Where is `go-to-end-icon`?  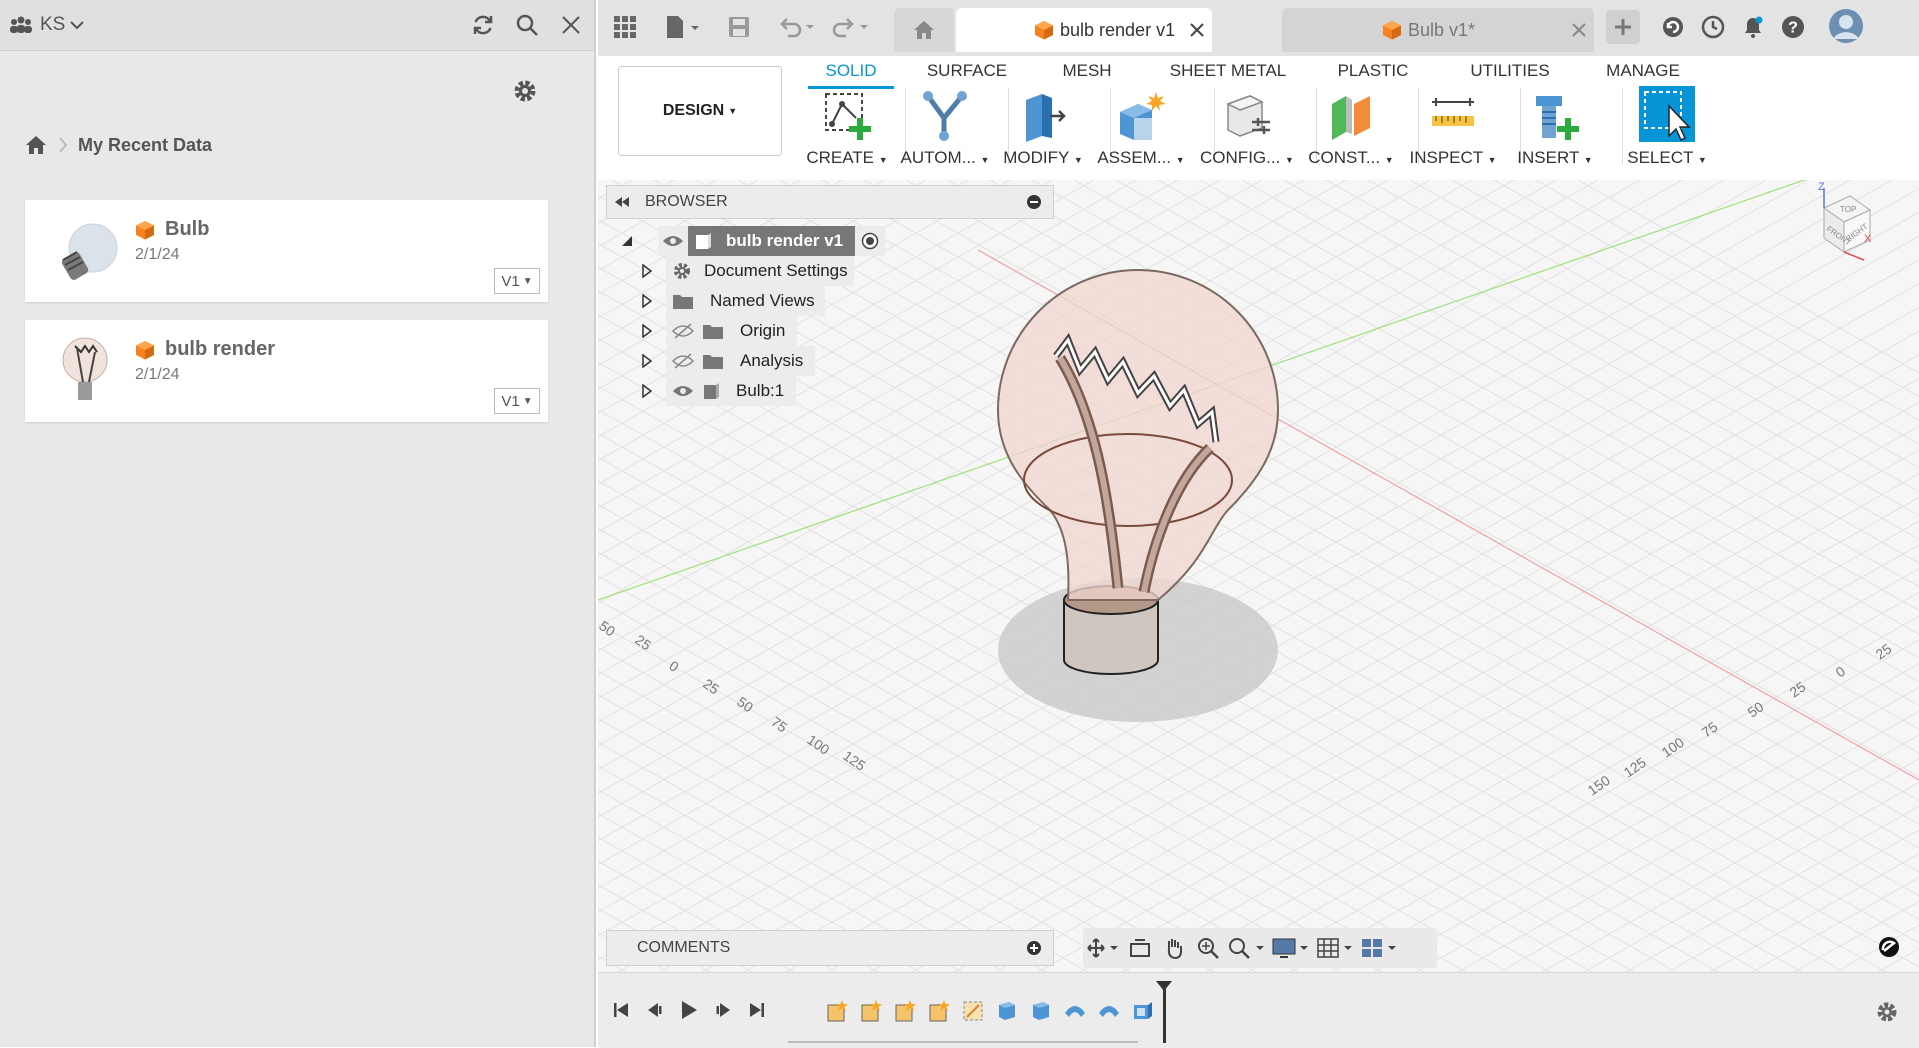 go-to-end-icon is located at coordinates (757, 1010).